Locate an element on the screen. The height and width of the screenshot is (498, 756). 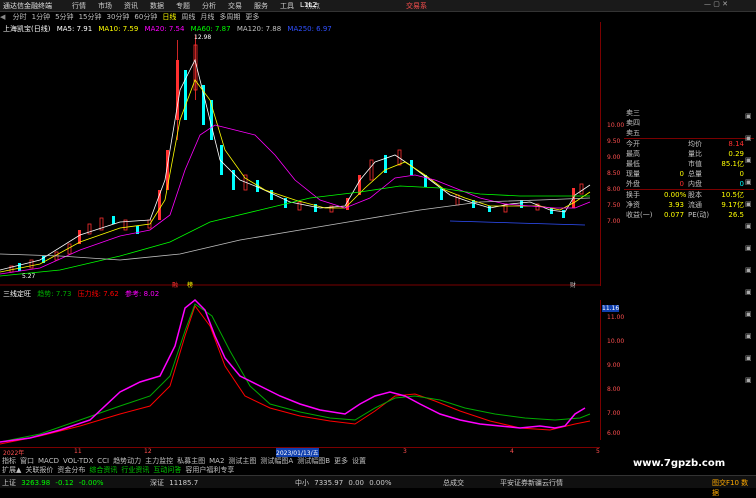
low-price-label: 5.27 is located at coordinates (29, 276).